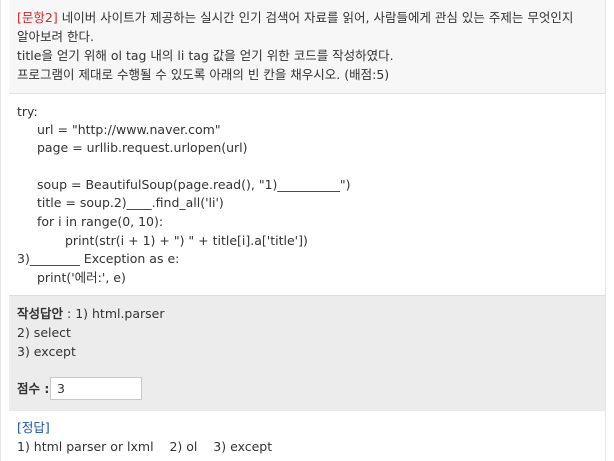  I want to click on question-number: [문항2], so click(37, 17).